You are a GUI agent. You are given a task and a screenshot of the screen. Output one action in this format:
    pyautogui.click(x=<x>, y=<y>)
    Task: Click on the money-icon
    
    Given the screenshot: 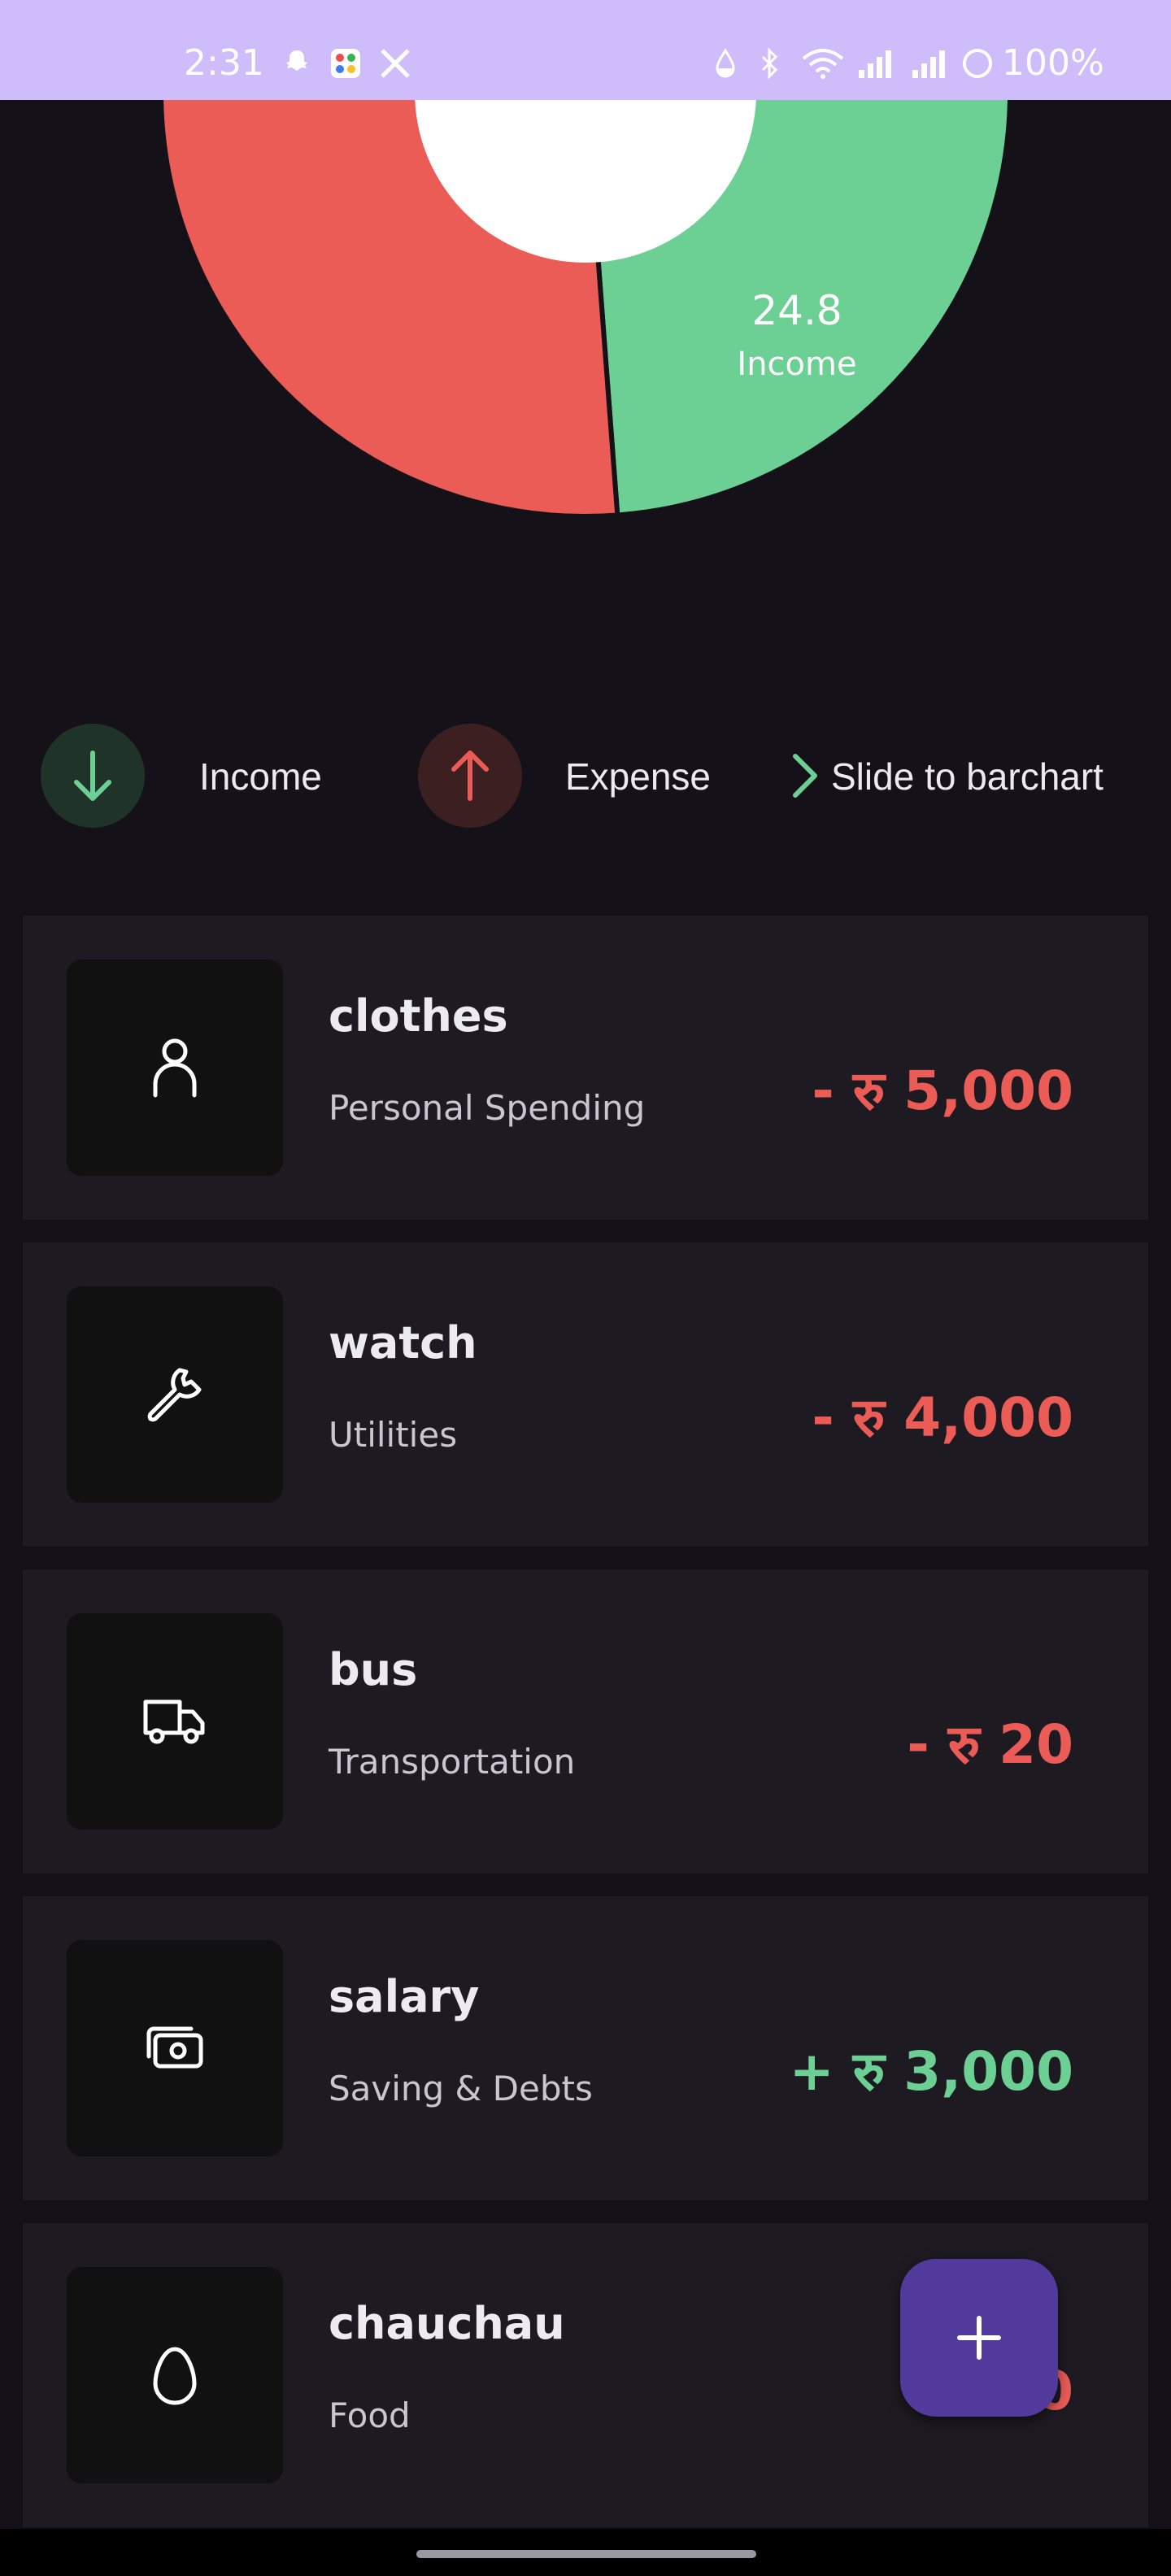 What is the action you would take?
    pyautogui.click(x=174, y=2048)
    